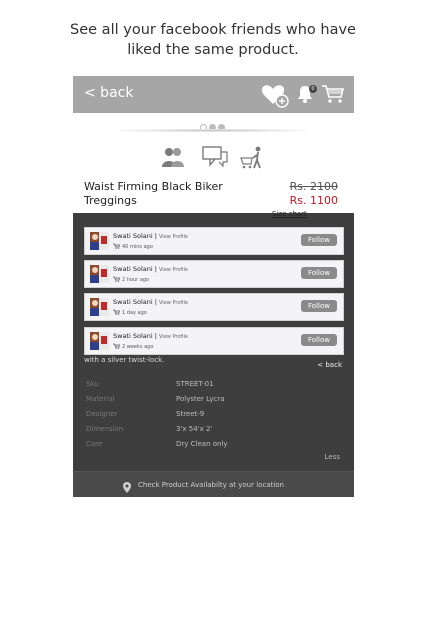 Image resolution: width=426 pixels, height=639 pixels. I want to click on spec-label-designer: Designer, so click(102, 414).